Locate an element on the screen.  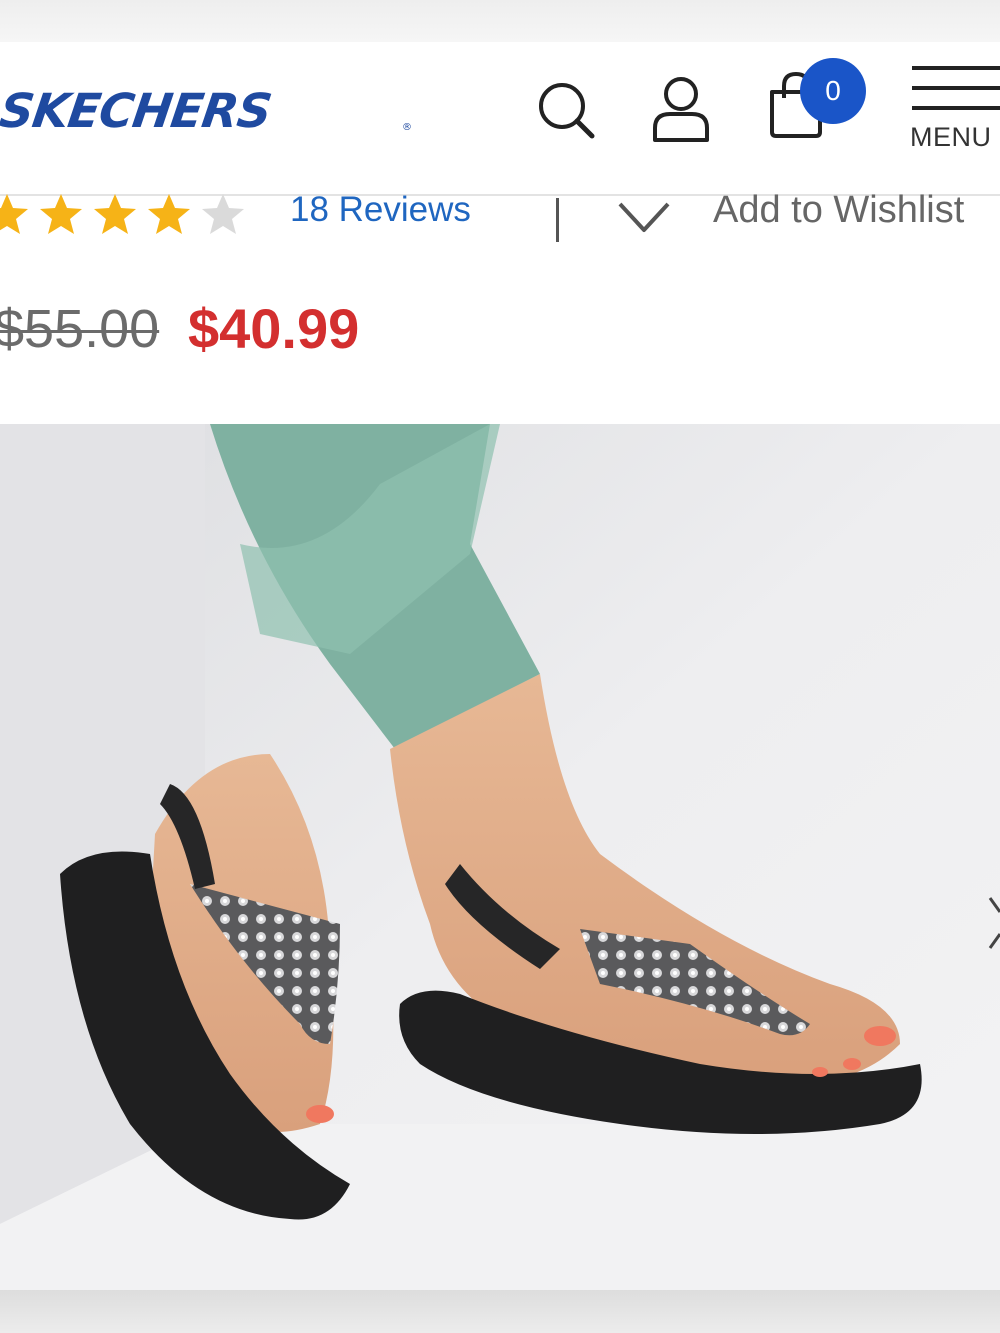
bottom-bar-strip is located at coordinates (500, 1311).